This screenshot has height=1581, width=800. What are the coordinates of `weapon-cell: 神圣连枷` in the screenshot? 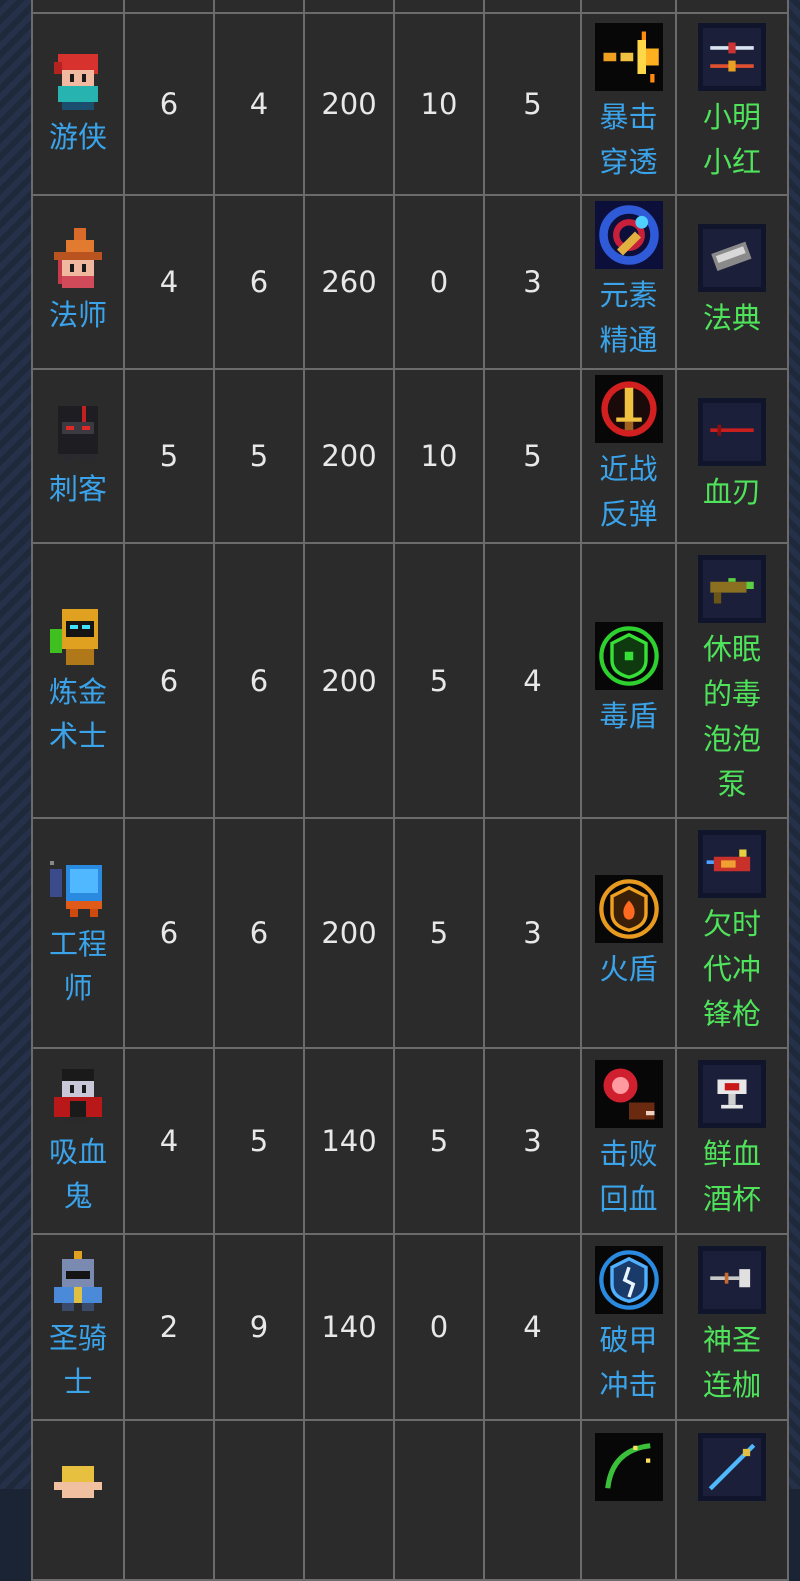 It's located at (732, 1327).